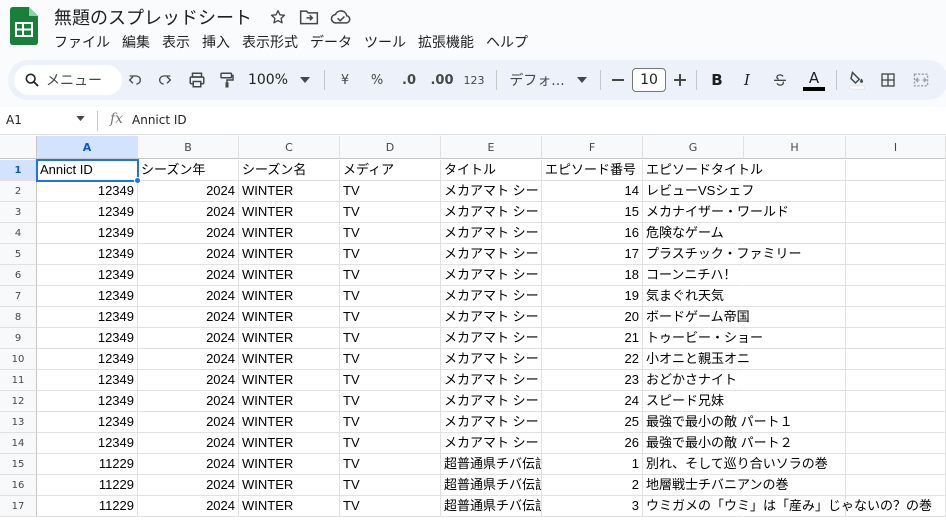  I want to click on cell-d14: TV, so click(390, 443).